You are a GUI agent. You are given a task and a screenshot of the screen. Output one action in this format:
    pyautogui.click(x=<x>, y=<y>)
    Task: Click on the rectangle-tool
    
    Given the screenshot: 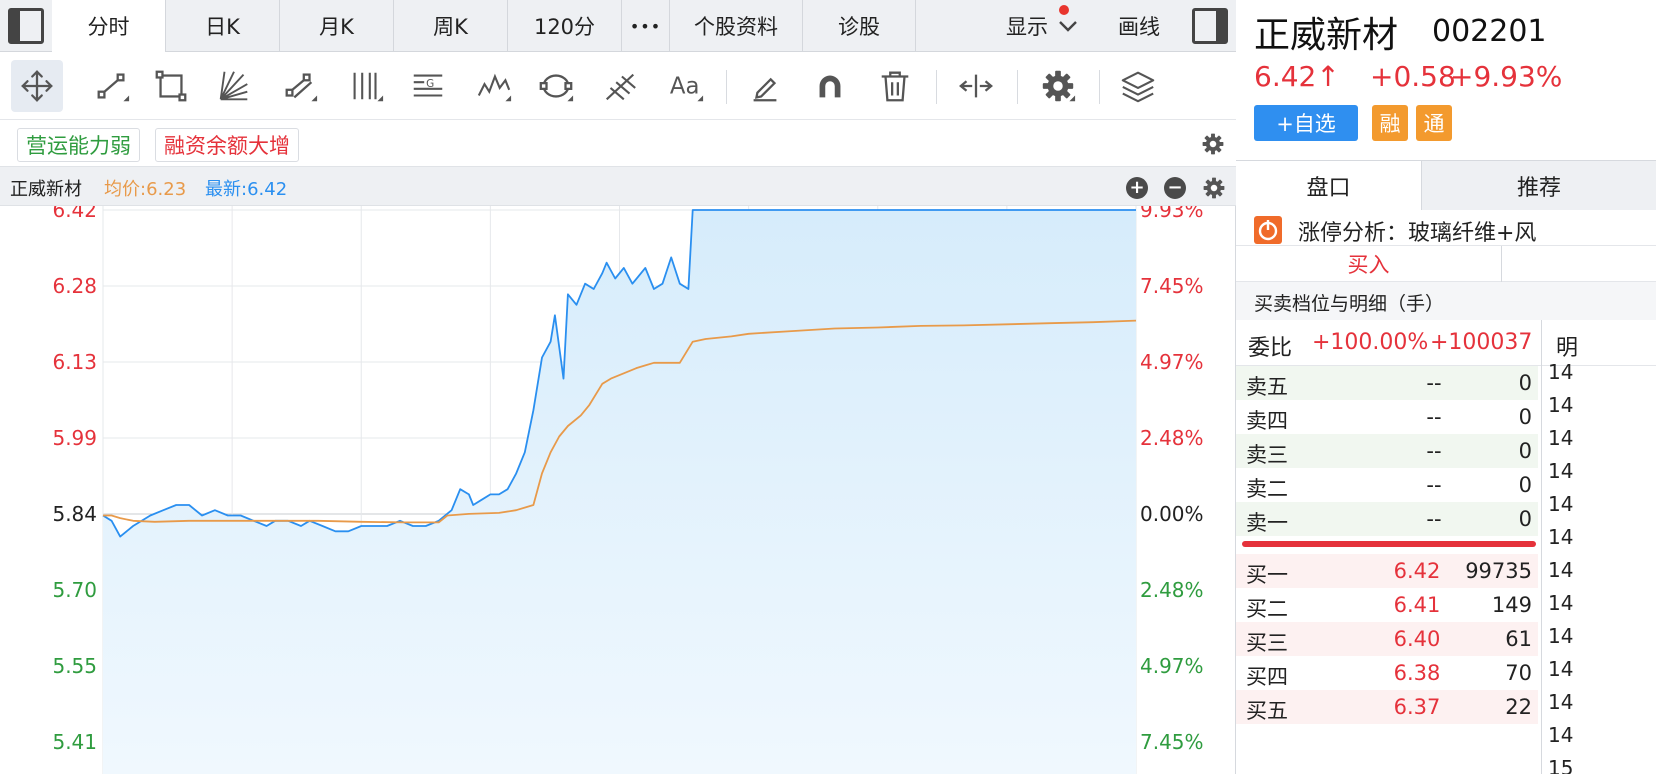 What is the action you would take?
    pyautogui.click(x=171, y=86)
    